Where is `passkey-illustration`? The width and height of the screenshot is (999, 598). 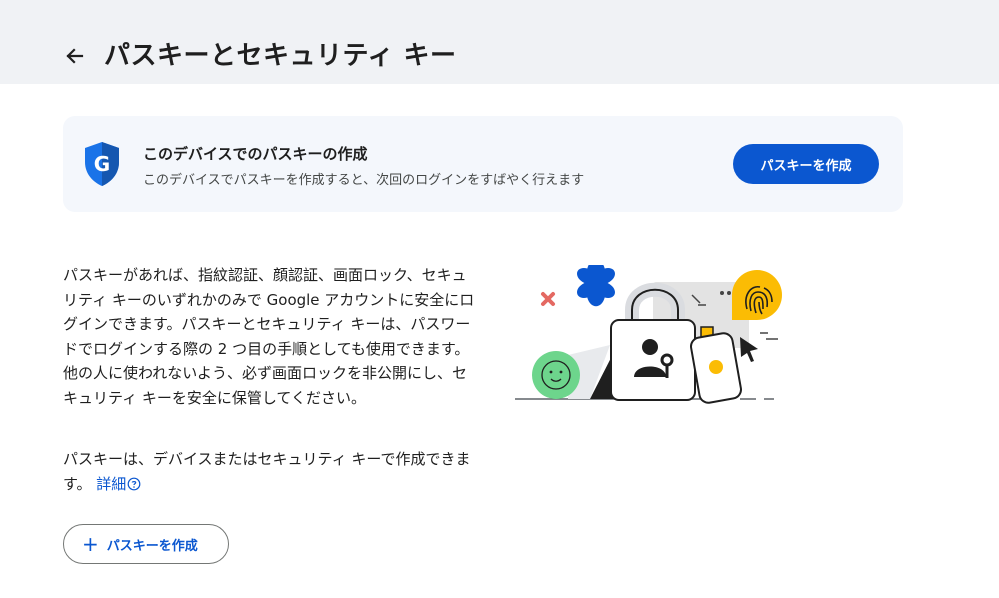
passkey-illustration is located at coordinates (648, 334).